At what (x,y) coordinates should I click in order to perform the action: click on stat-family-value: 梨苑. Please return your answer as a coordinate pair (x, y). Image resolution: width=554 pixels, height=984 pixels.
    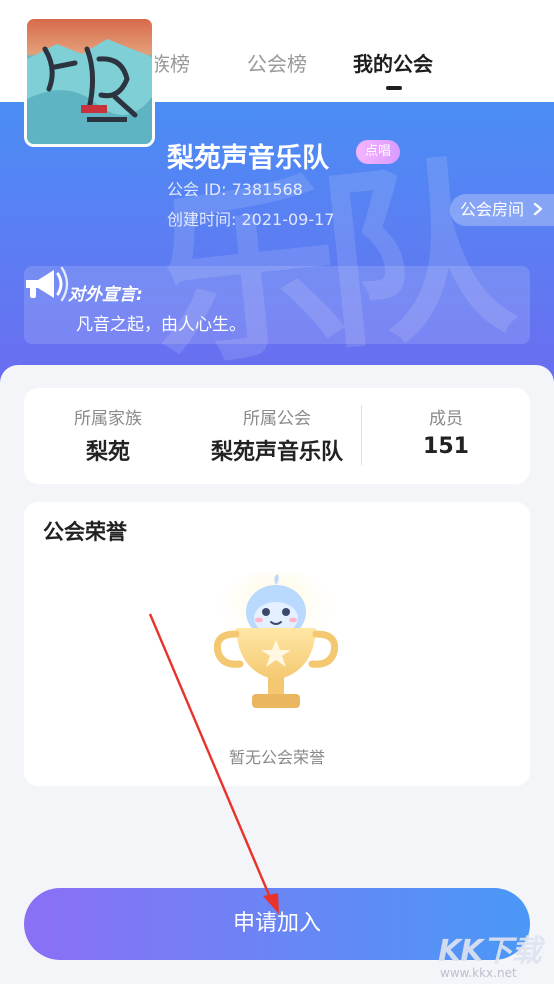
    Looking at the image, I should click on (107, 452).